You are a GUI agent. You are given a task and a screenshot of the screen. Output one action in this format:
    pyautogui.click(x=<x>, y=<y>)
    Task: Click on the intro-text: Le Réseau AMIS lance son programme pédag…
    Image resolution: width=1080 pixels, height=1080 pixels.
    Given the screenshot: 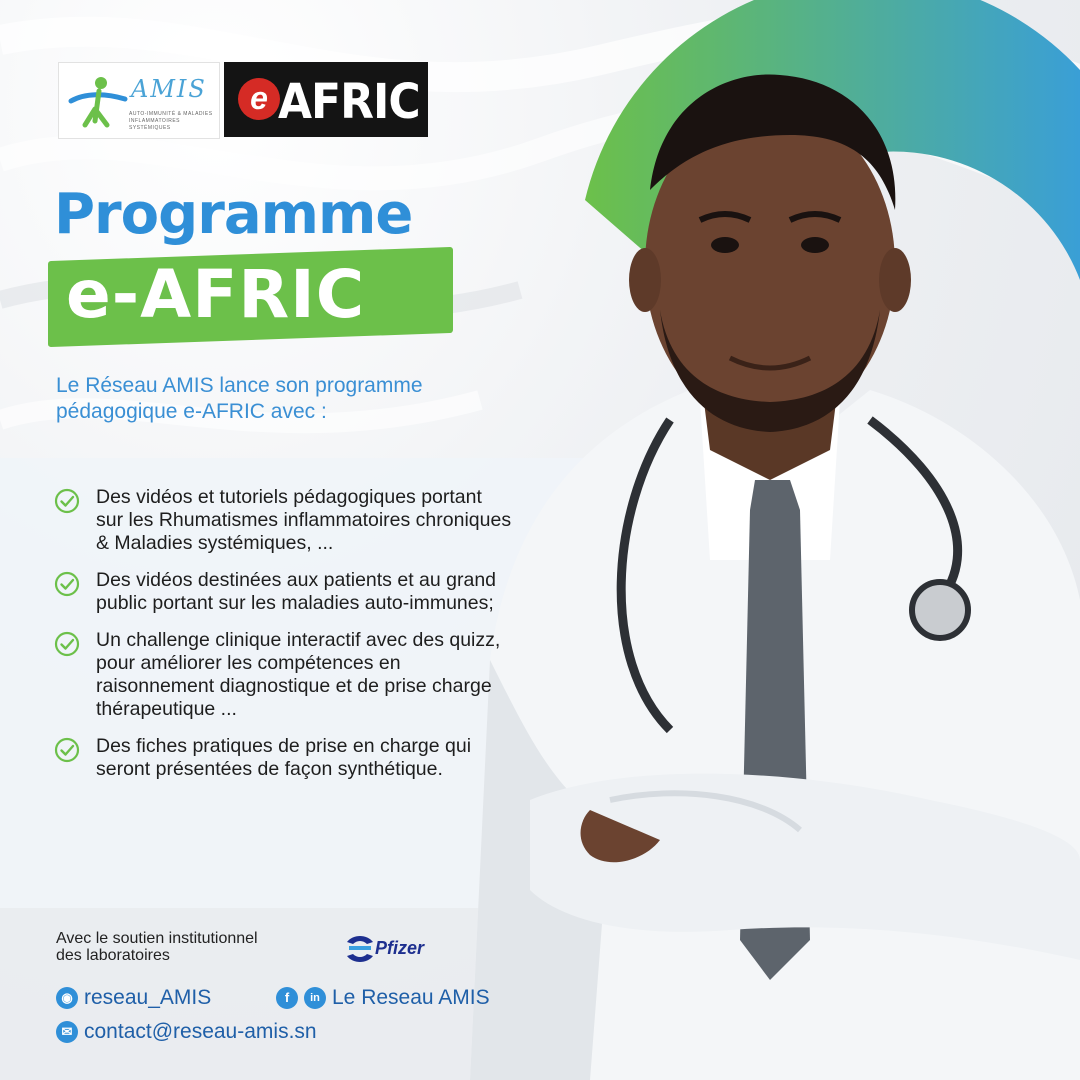 What is the action you would take?
    pyautogui.click(x=239, y=398)
    